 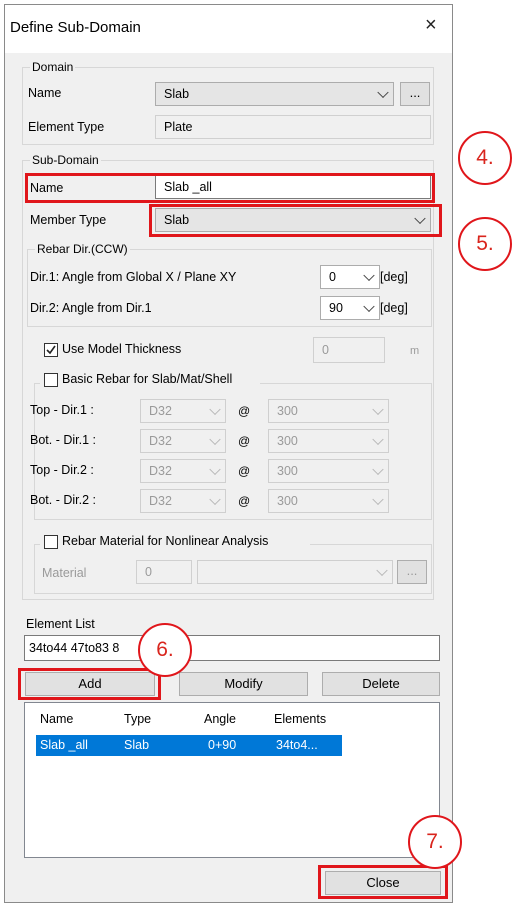 What do you see at coordinates (232, 648) in the screenshot?
I see `element-list-input: 34to44 47to83 8` at bounding box center [232, 648].